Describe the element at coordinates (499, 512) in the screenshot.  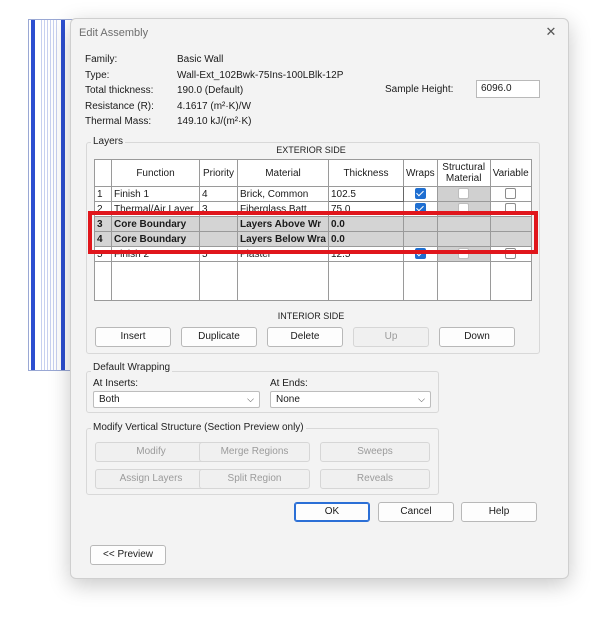
I see `help-button: Help` at that location.